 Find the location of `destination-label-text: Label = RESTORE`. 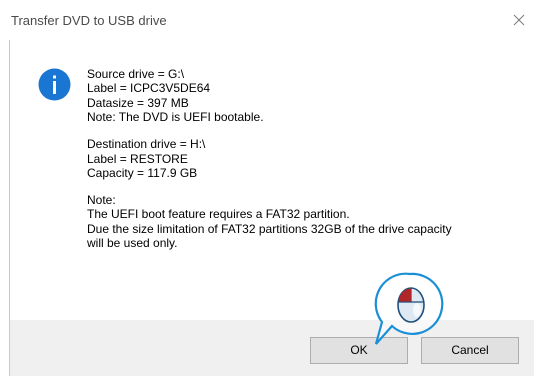

destination-label-text: Label = RESTORE is located at coordinates (137, 158).